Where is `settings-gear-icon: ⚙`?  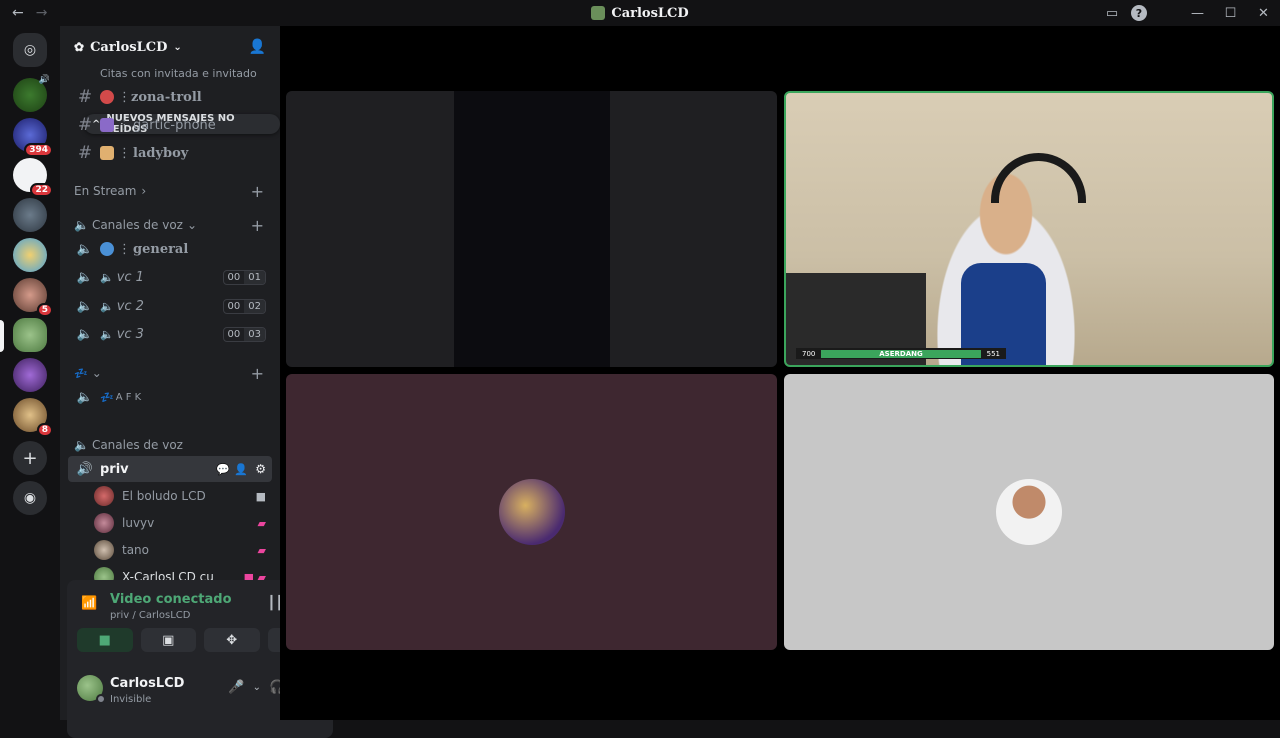 settings-gear-icon: ⚙ is located at coordinates (260, 469).